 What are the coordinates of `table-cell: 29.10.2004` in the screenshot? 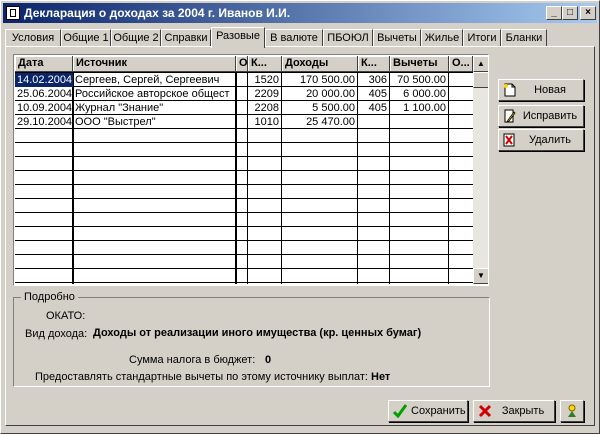 It's located at (44, 122).